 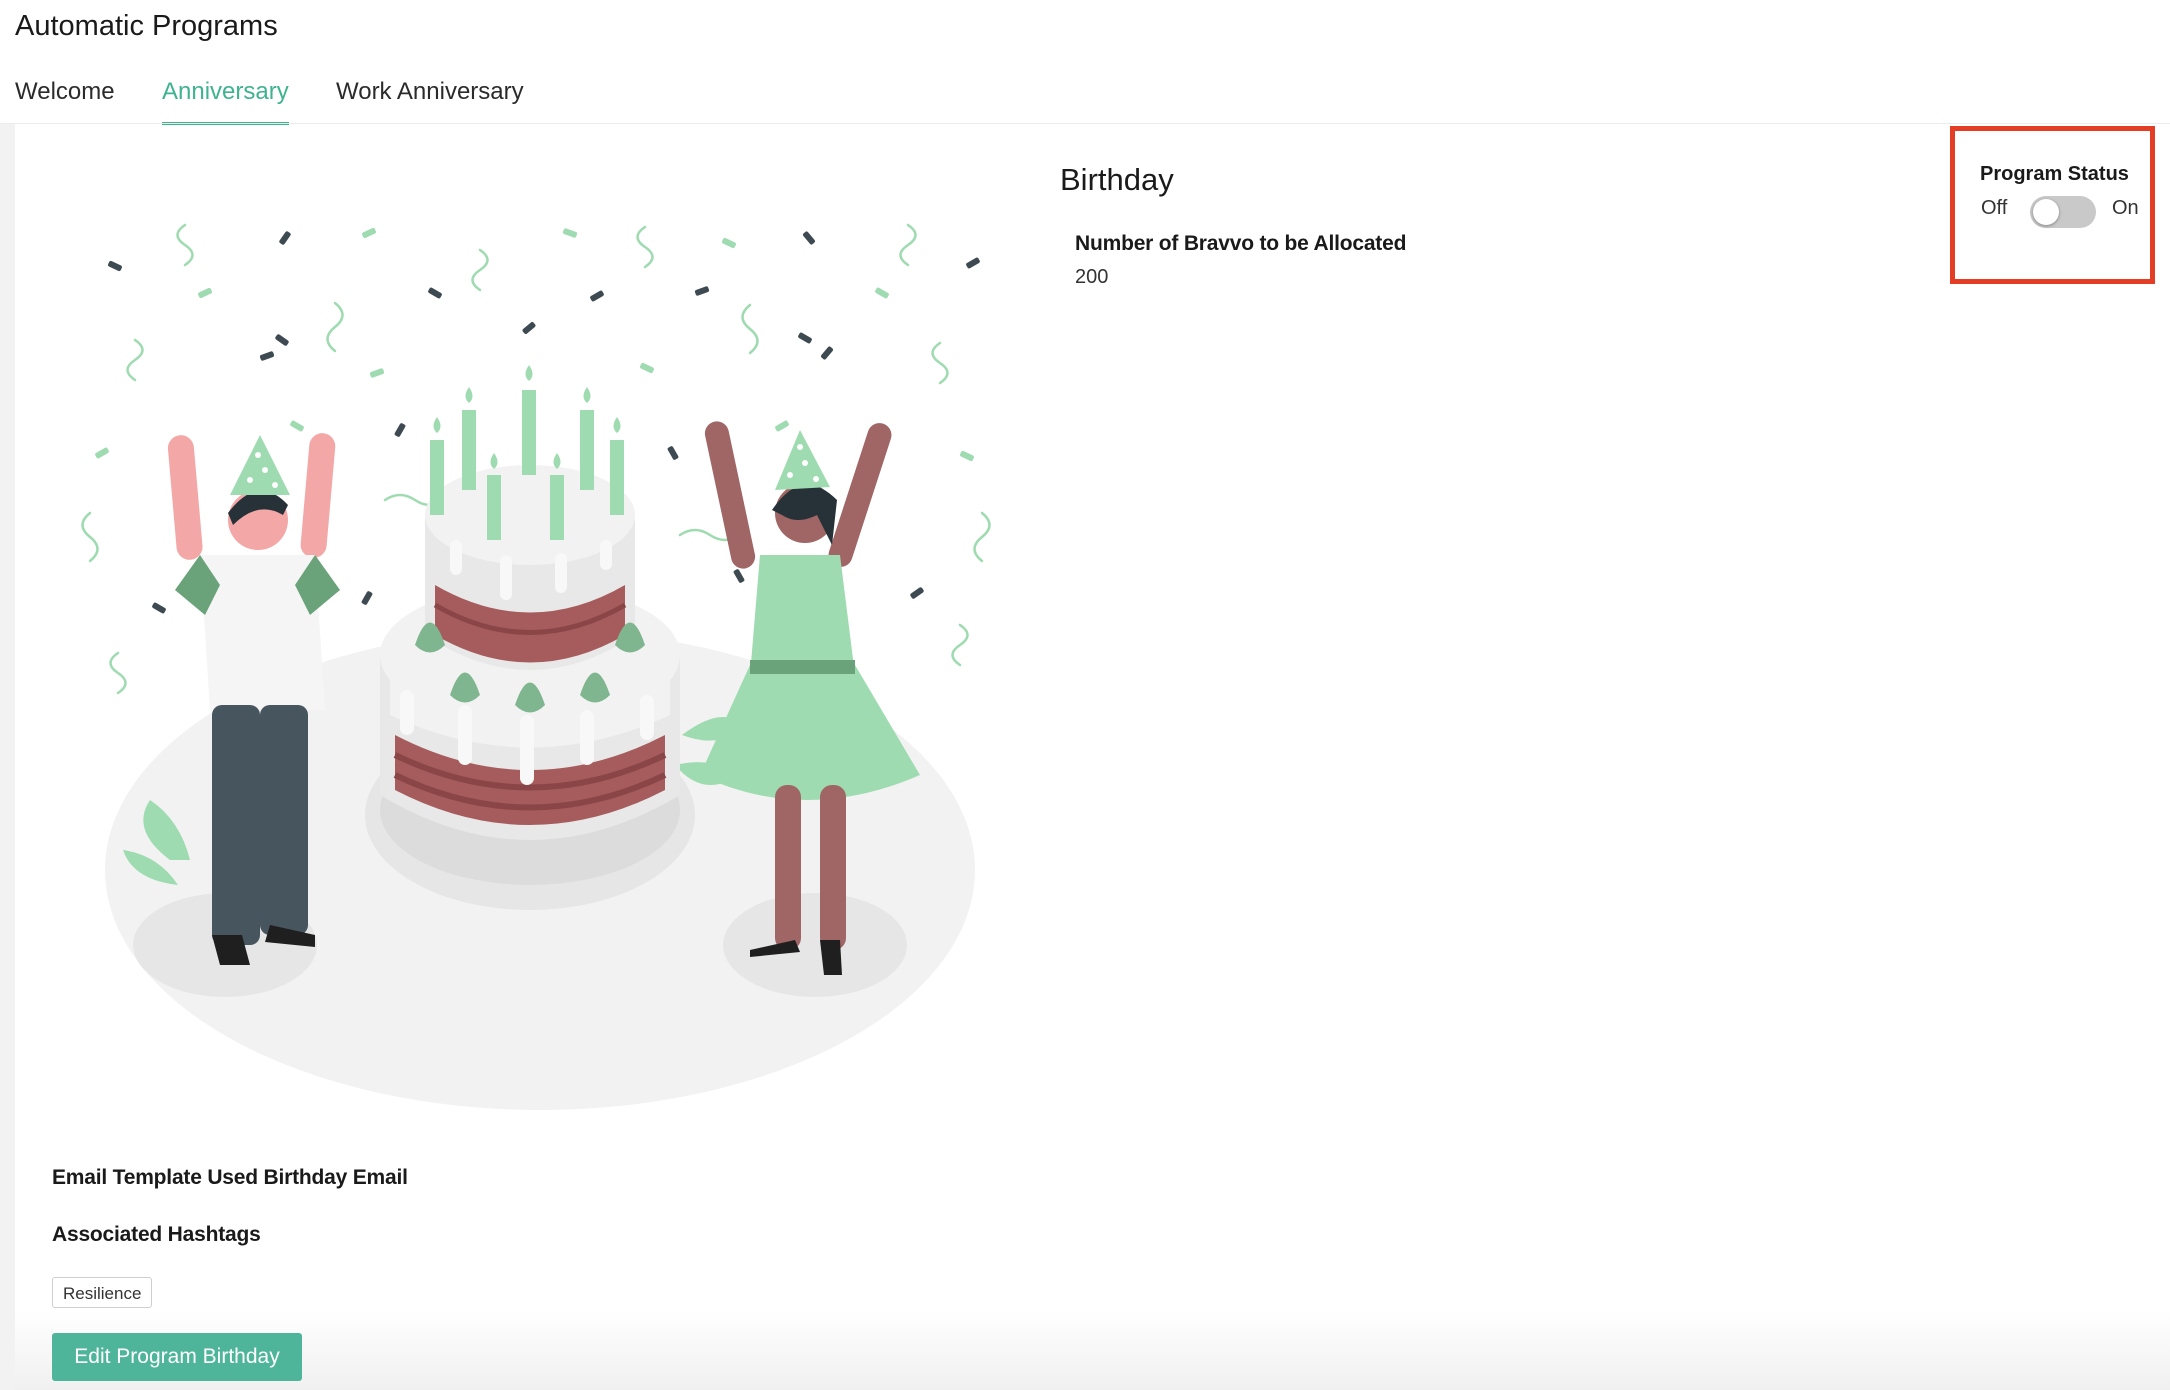 I want to click on hashtag-chip: Resilience, so click(x=102, y=1292).